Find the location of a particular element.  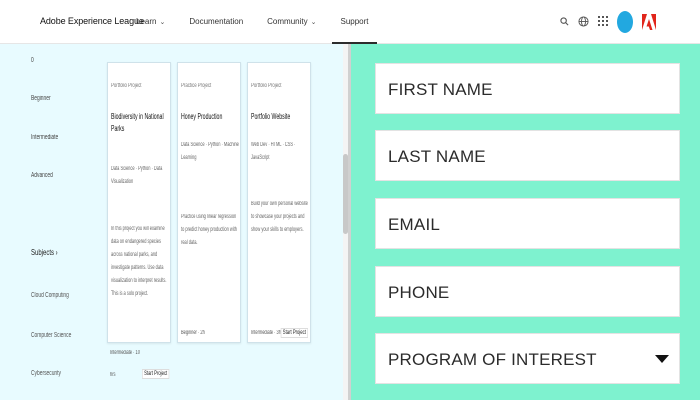

filter-option: Advanced is located at coordinates (42, 175).